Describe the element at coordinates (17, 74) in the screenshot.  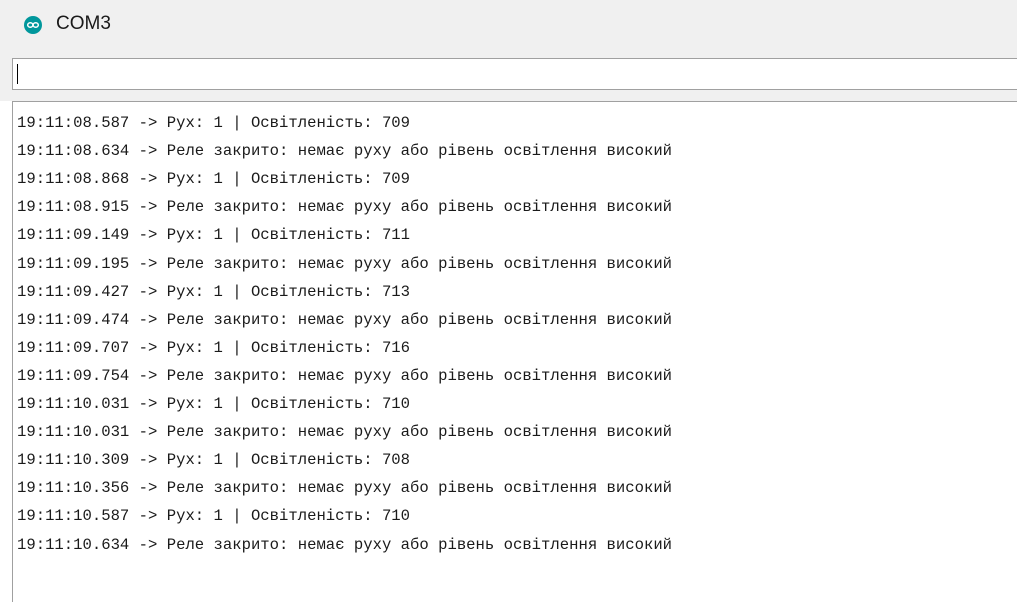
I see `text-caret` at that location.